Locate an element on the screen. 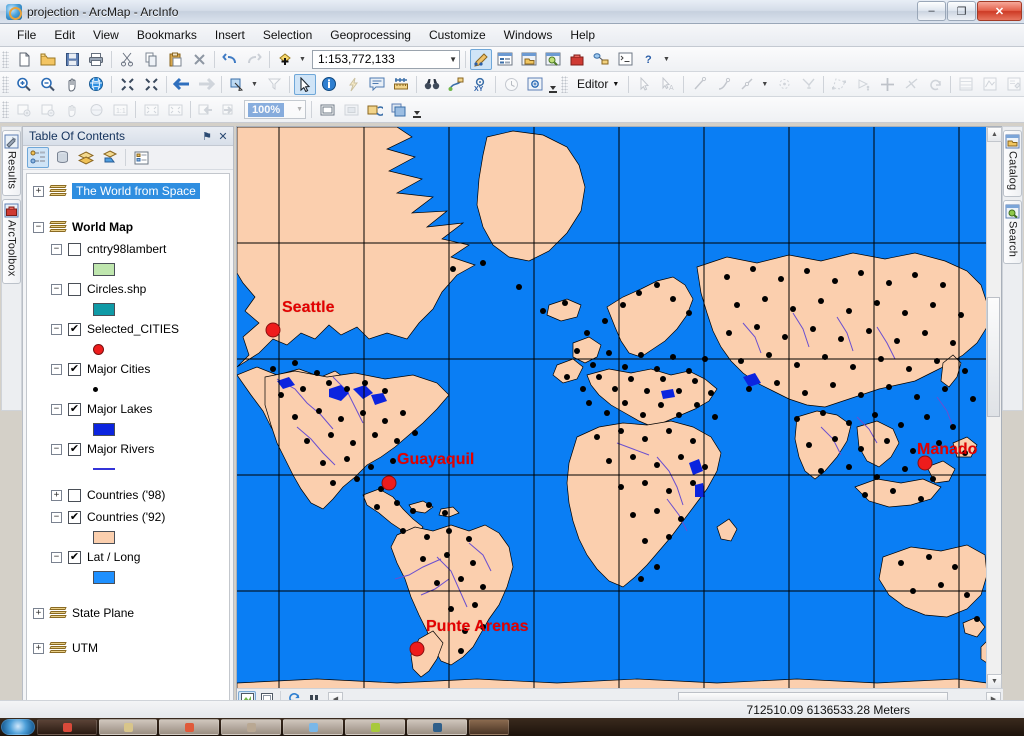 Image resolution: width=1024 pixels, height=736 pixels. create-features-icon is located at coordinates (1013, 84).